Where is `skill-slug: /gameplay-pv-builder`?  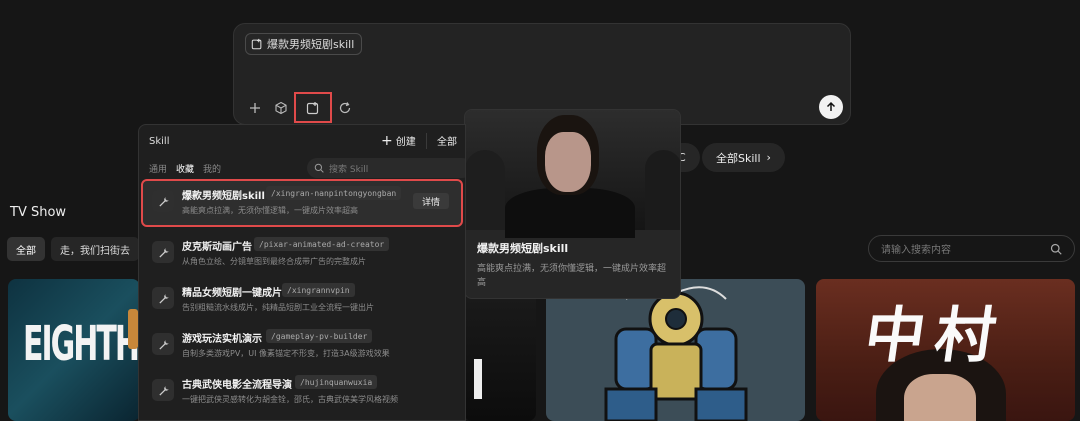 skill-slug: /gameplay-pv-builder is located at coordinates (319, 336).